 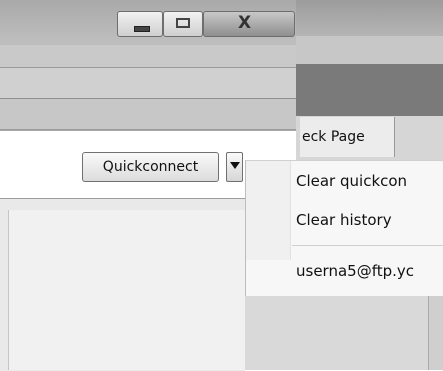 What do you see at coordinates (344, 333) in the screenshot?
I see `remote-pane` at bounding box center [344, 333].